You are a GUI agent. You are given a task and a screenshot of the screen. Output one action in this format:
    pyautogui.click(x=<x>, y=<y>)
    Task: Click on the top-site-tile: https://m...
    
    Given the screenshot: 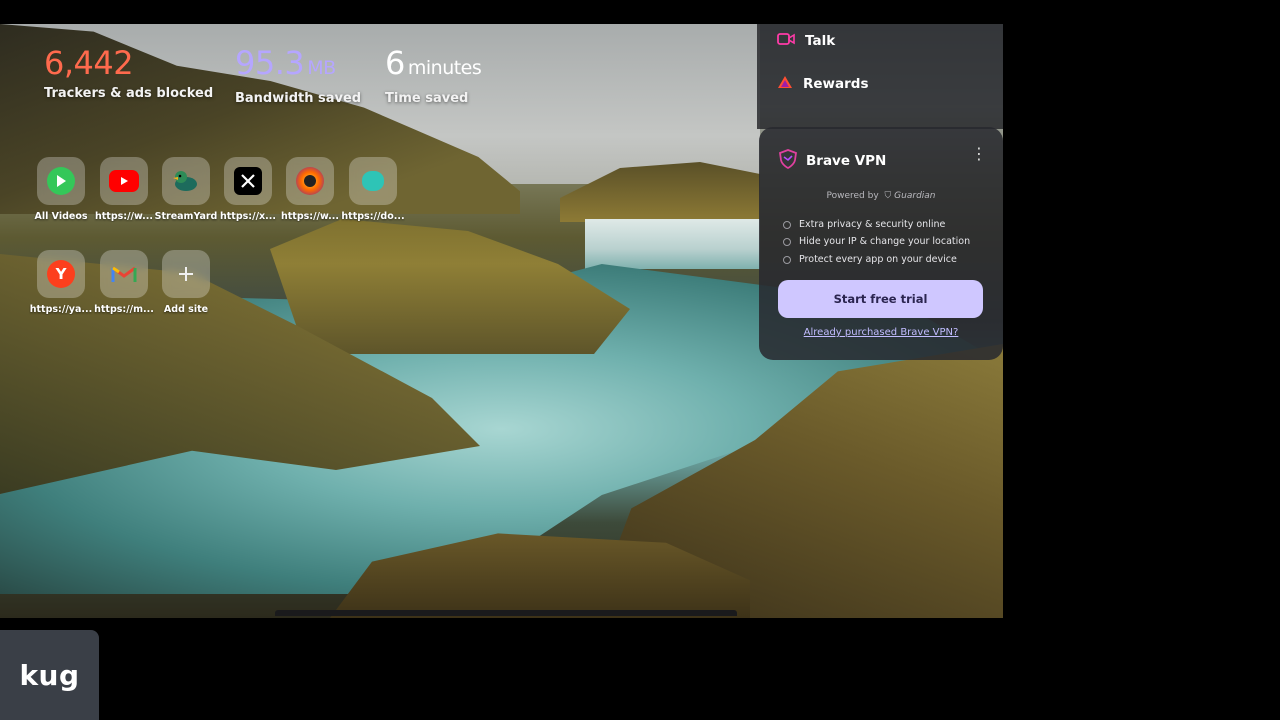 What is the action you would take?
    pyautogui.click(x=124, y=282)
    